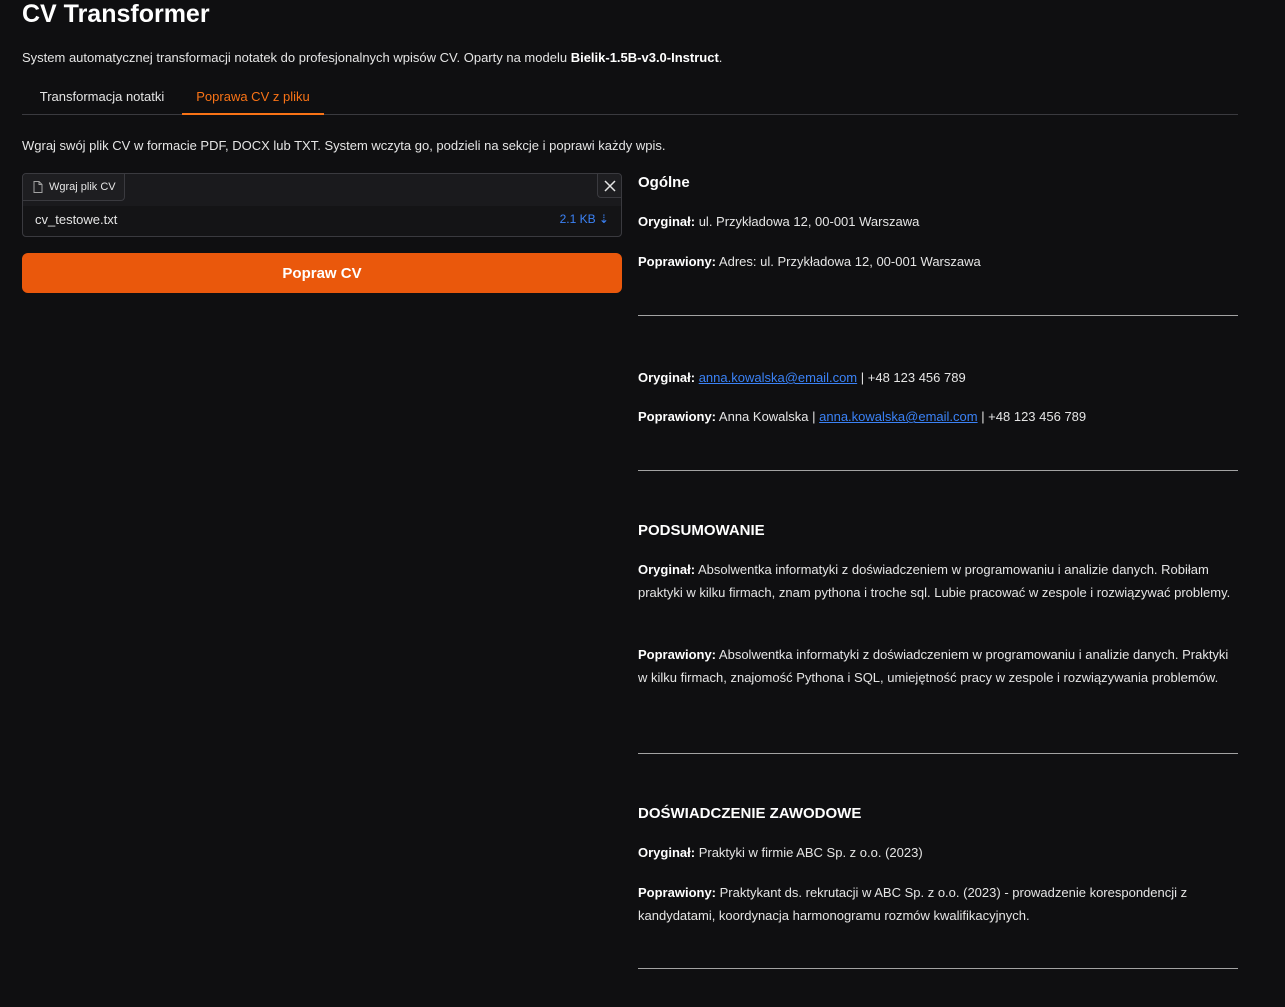  What do you see at coordinates (664, 182) in the screenshot?
I see `section-title: Ogólne` at bounding box center [664, 182].